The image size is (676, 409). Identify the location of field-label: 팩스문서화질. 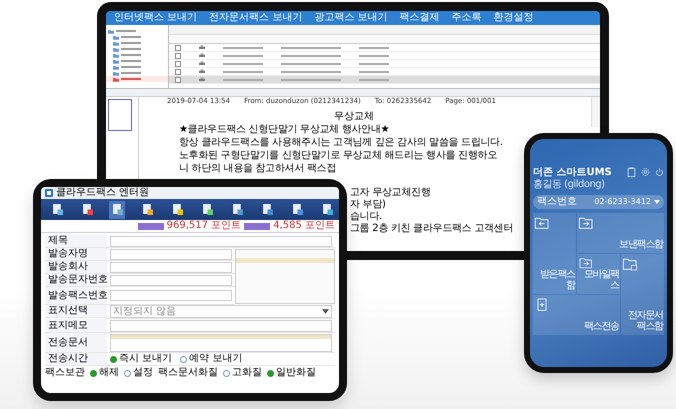
(188, 373).